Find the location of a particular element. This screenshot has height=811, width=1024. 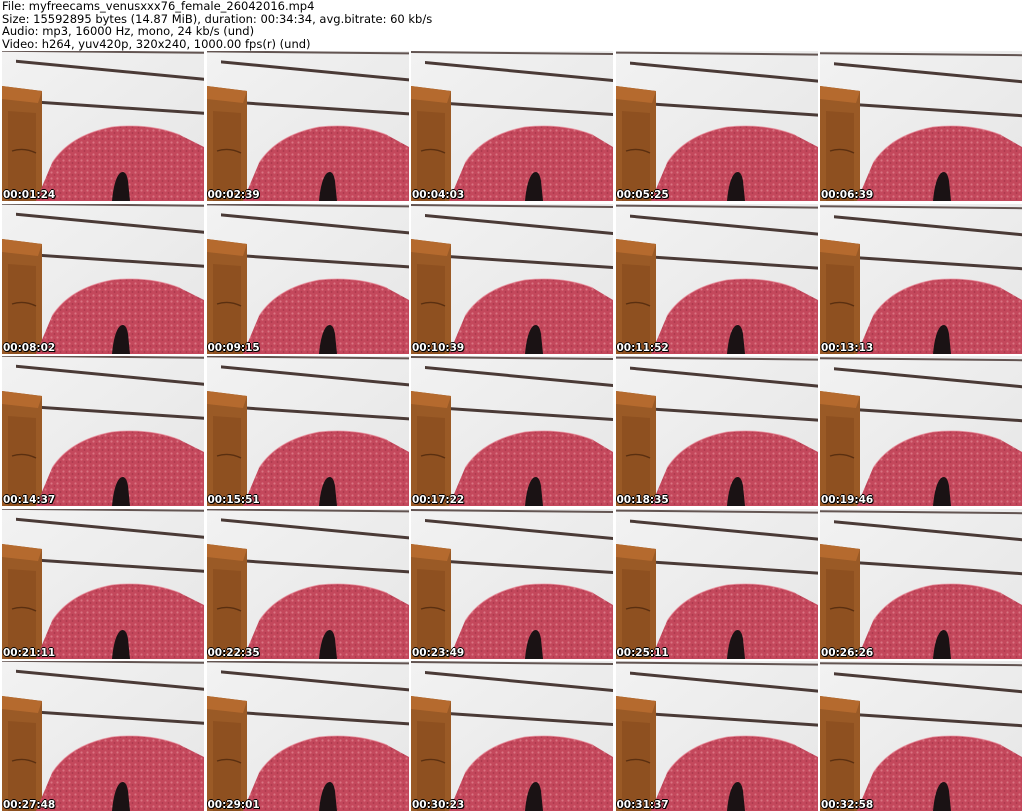

video-thumbnail: 00:13:13 is located at coordinates (921, 278).